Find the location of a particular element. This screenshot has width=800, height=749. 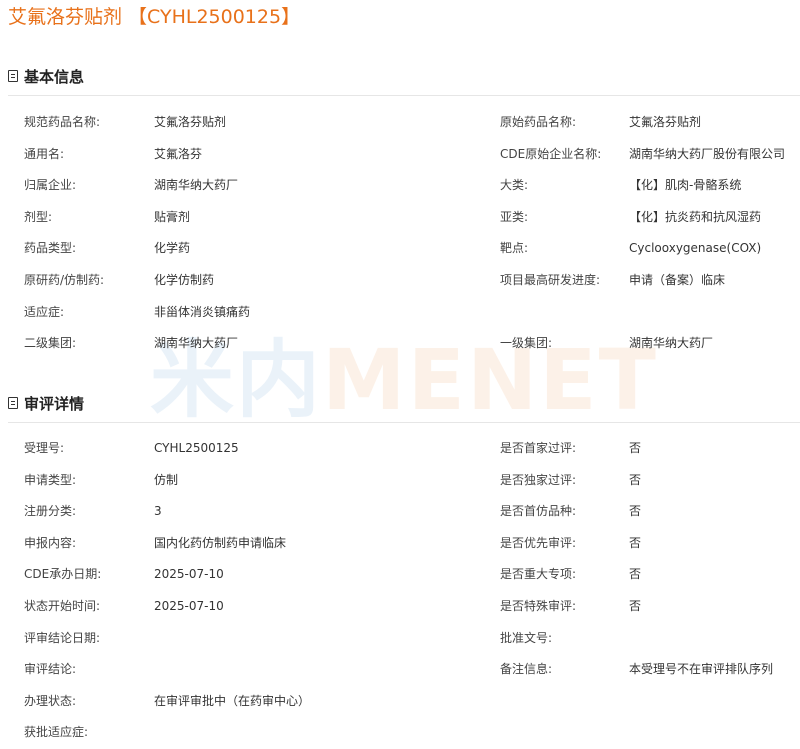

field-label: 一级集团: is located at coordinates (526, 343).